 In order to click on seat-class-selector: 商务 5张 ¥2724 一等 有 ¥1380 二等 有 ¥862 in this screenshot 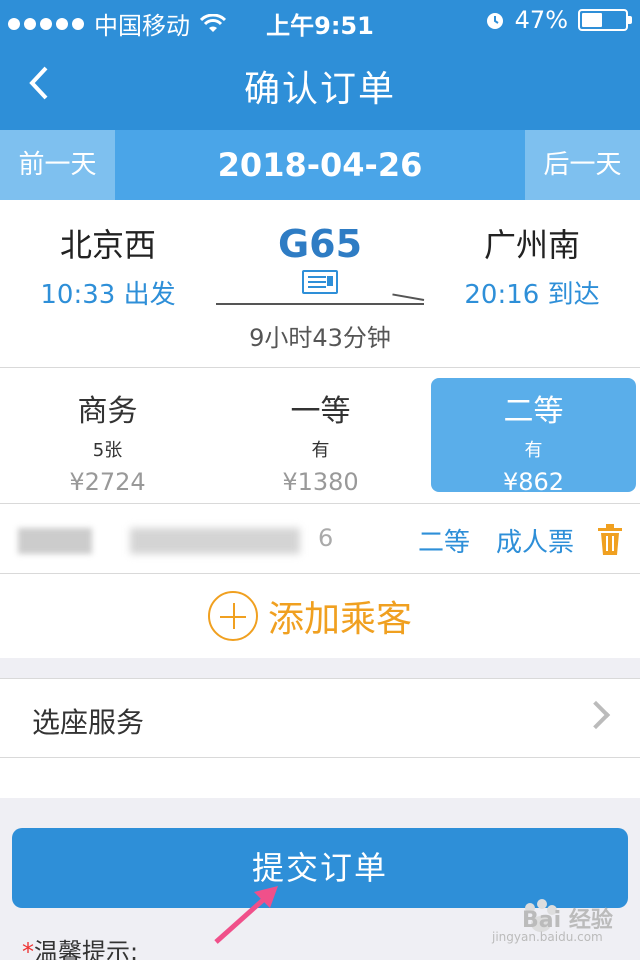, I will do `click(320, 436)`.